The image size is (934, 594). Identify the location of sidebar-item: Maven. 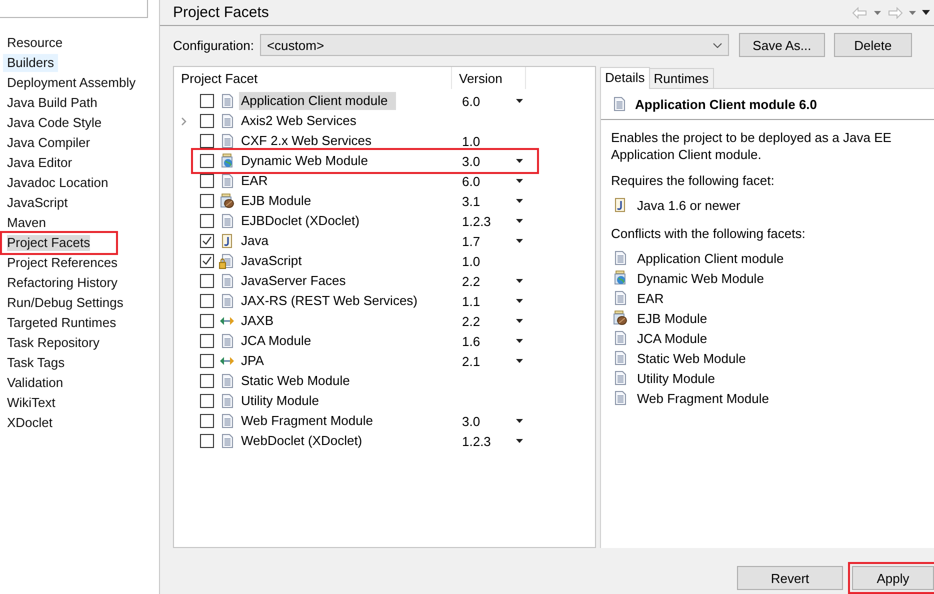
(26, 223).